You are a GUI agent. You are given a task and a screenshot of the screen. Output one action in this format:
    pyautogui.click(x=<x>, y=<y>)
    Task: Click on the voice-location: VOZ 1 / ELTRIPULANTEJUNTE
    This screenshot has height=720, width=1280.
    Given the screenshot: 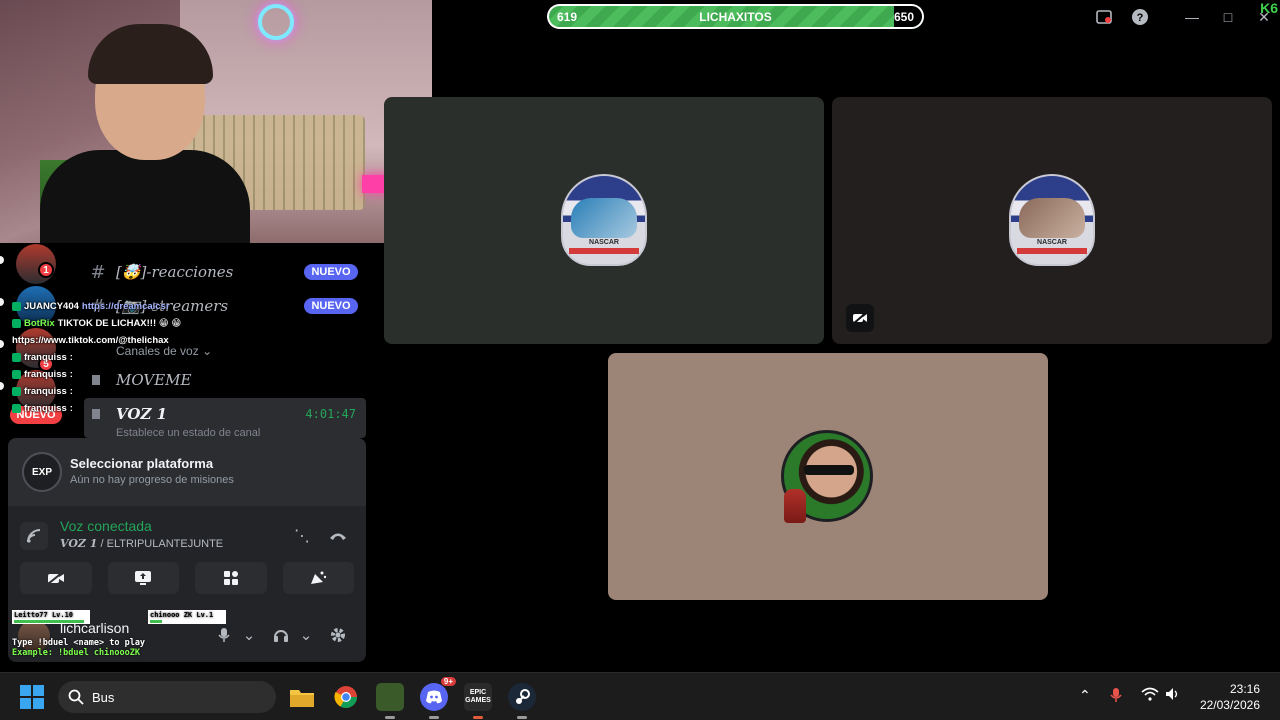 What is the action you would take?
    pyautogui.click(x=141, y=543)
    